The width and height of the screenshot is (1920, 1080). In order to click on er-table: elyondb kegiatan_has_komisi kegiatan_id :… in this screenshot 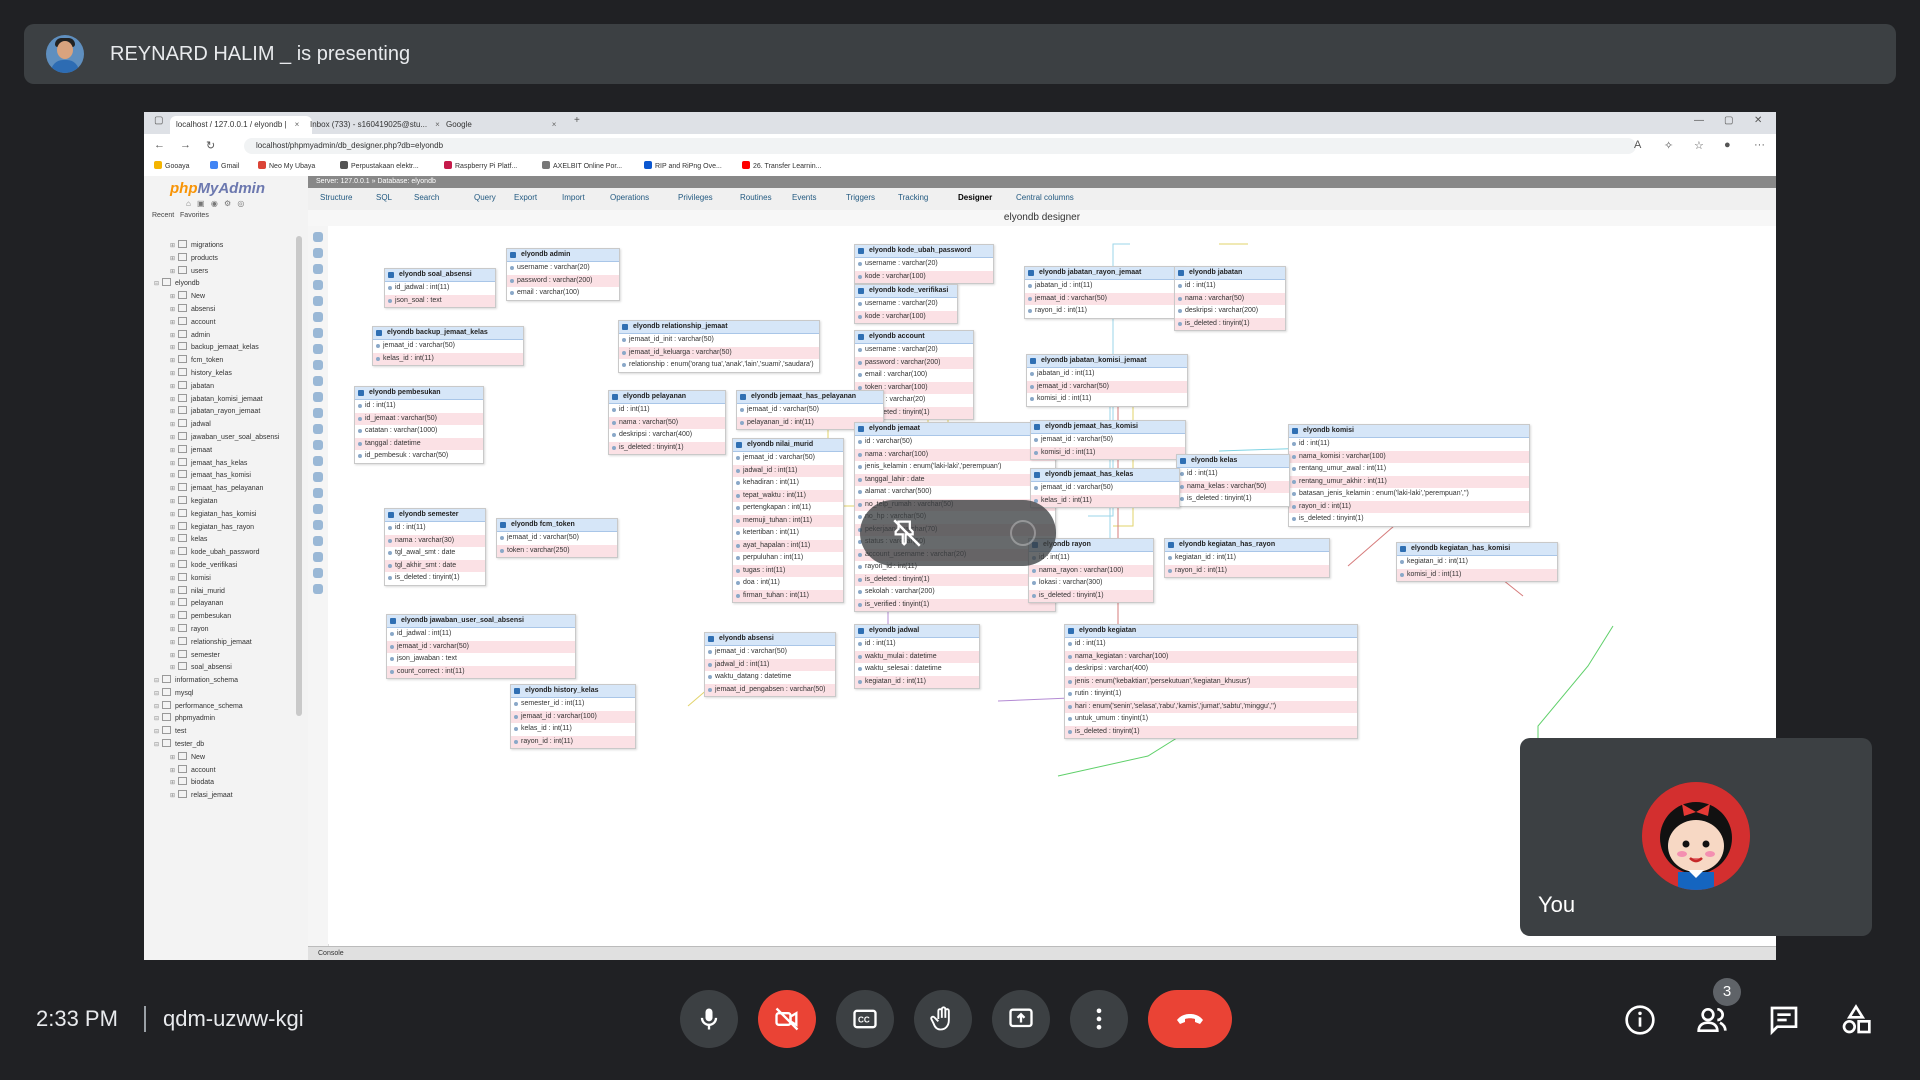, I will do `click(1477, 562)`.